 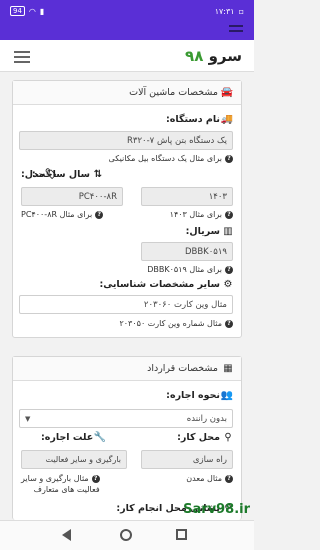 I want to click on tag-icon: 🏷, so click(x=51, y=174).